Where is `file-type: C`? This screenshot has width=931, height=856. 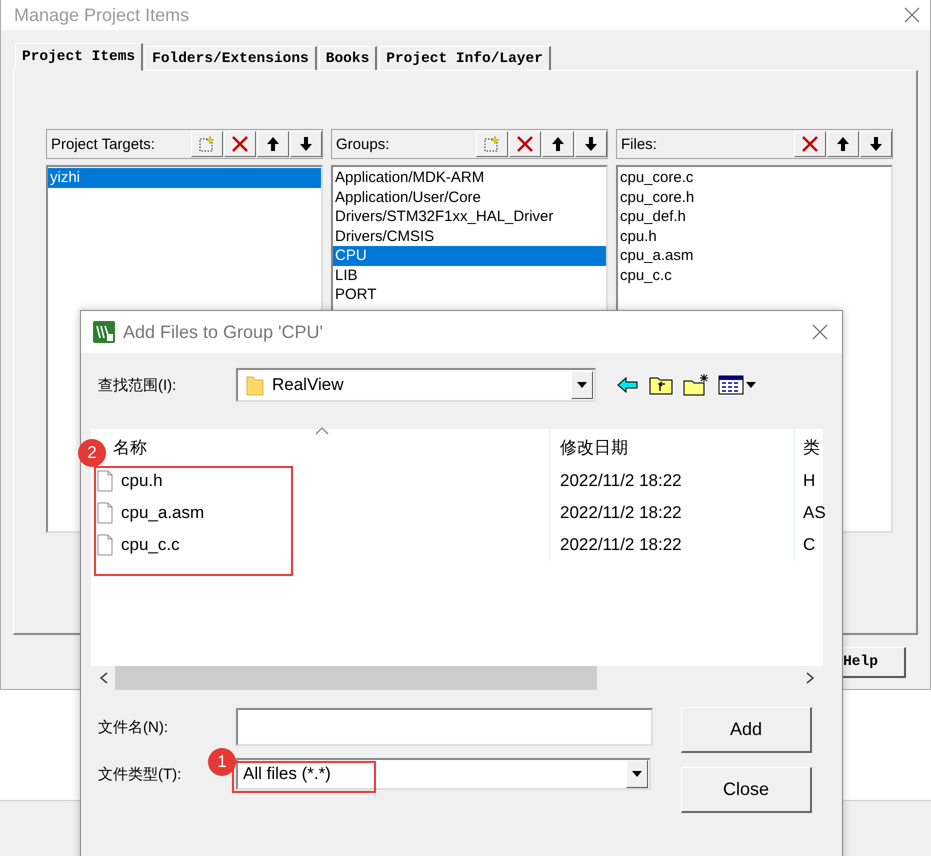 file-type: C is located at coordinates (809, 545).